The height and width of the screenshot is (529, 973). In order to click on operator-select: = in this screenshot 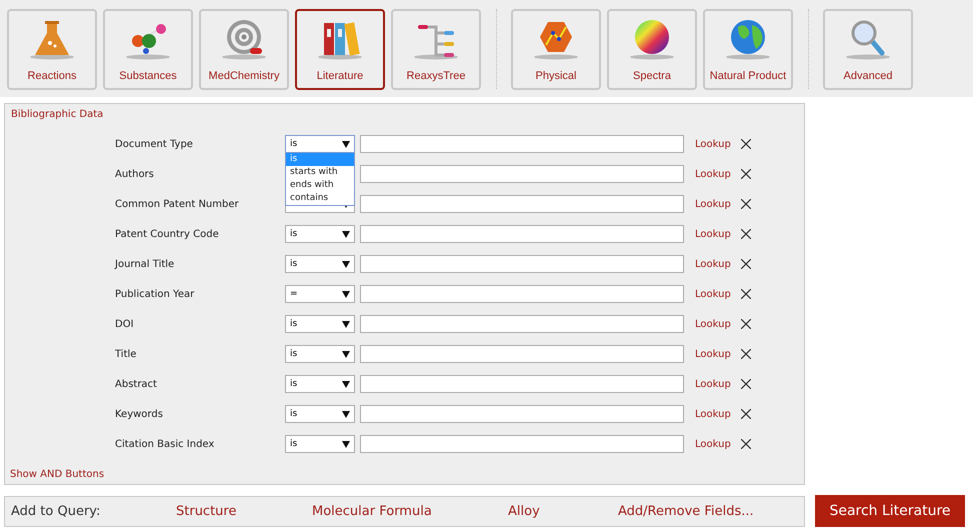, I will do `click(320, 294)`.